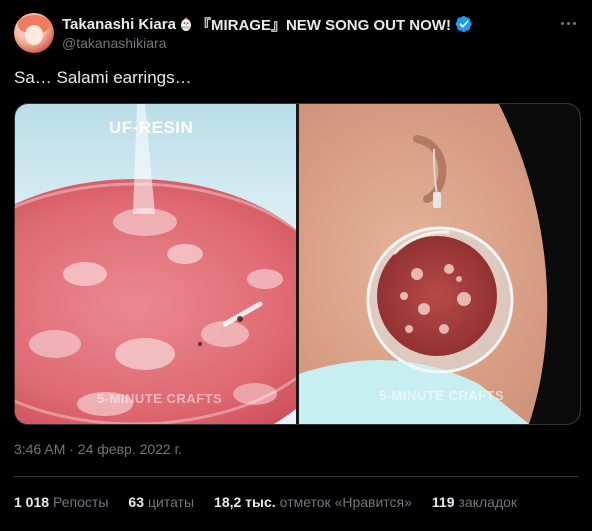  Describe the element at coordinates (185, 24) in the screenshot. I see `chicken-emoji-icon` at that location.